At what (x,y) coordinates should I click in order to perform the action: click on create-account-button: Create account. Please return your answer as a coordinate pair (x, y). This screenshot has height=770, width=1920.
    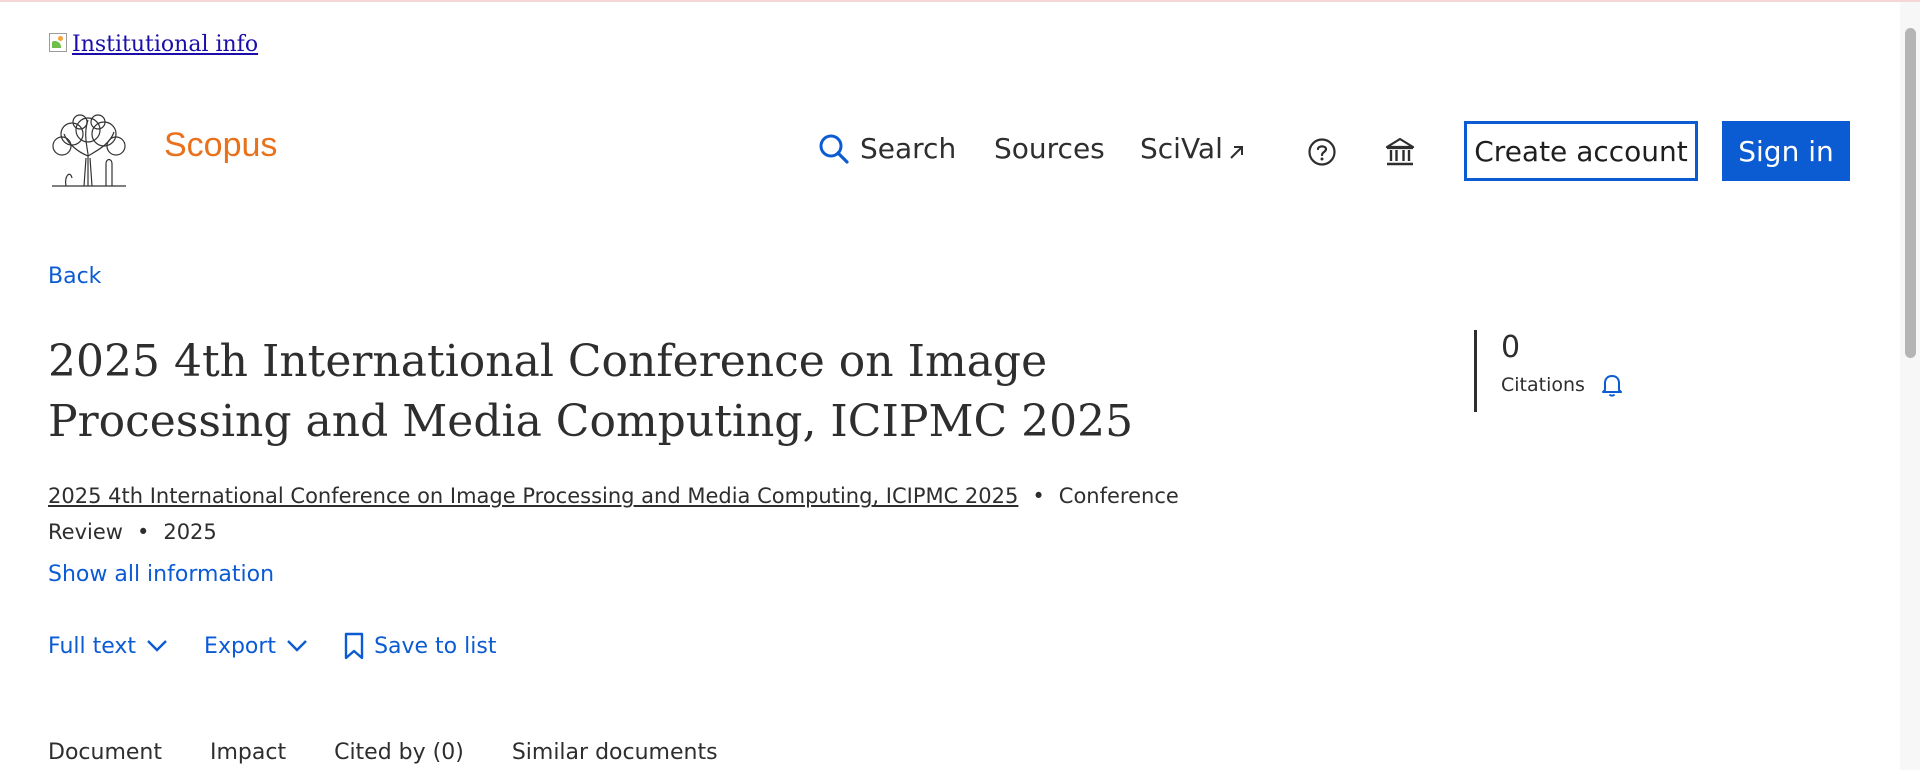
    Looking at the image, I should click on (1581, 151).